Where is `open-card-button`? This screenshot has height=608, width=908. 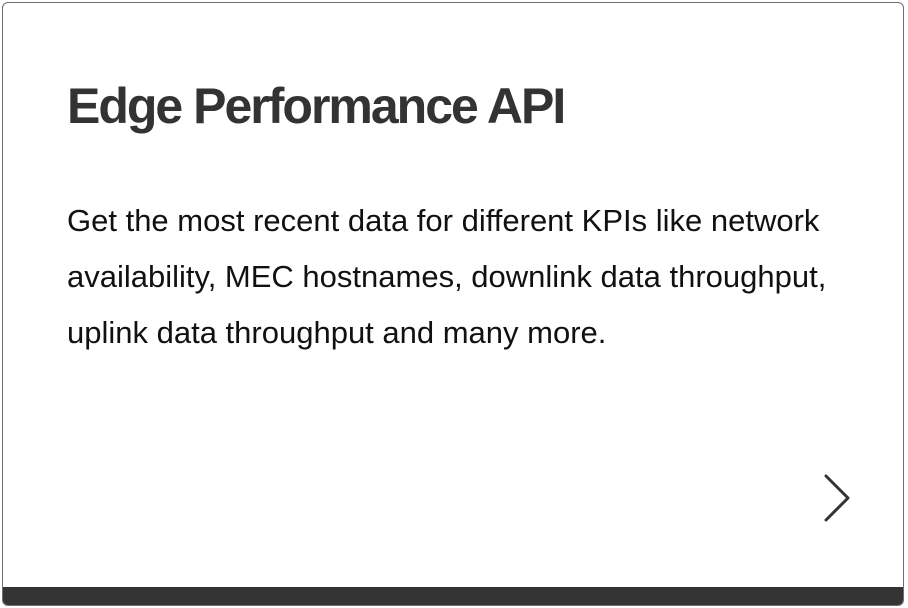
open-card-button is located at coordinates (837, 498).